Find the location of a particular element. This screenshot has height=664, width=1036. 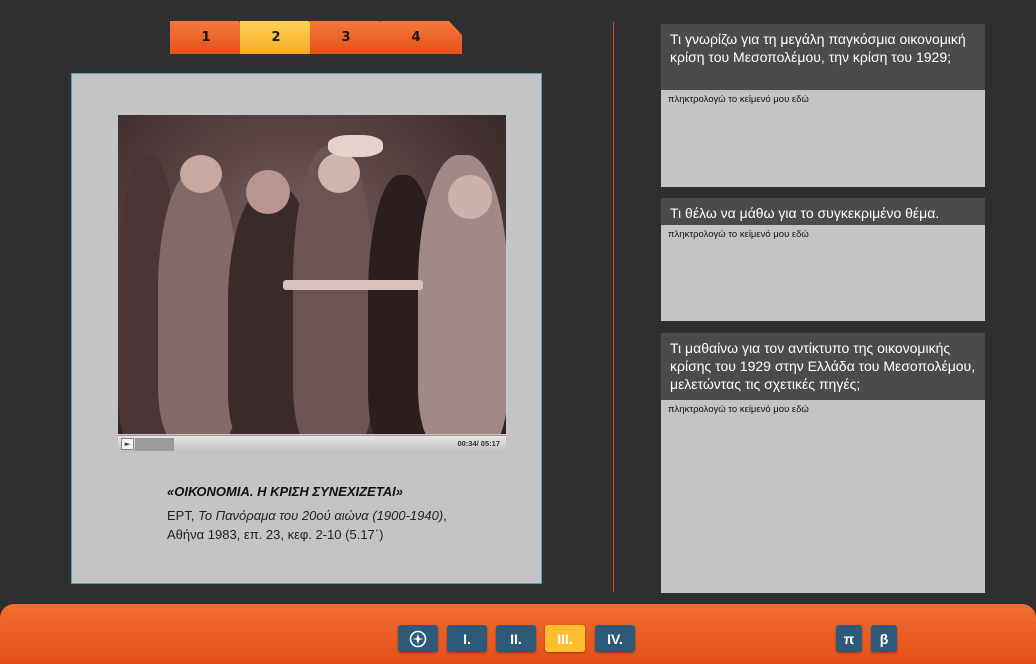

bottom-nav-bar: I. II. III. IV. π β is located at coordinates (518, 634).